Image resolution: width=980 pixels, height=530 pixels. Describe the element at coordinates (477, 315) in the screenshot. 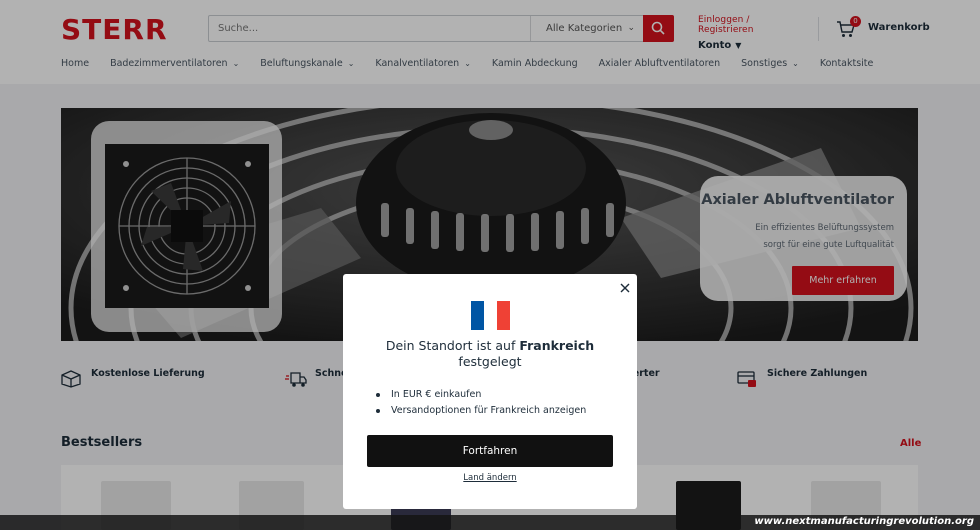

I see `flag-stripe-blue` at that location.